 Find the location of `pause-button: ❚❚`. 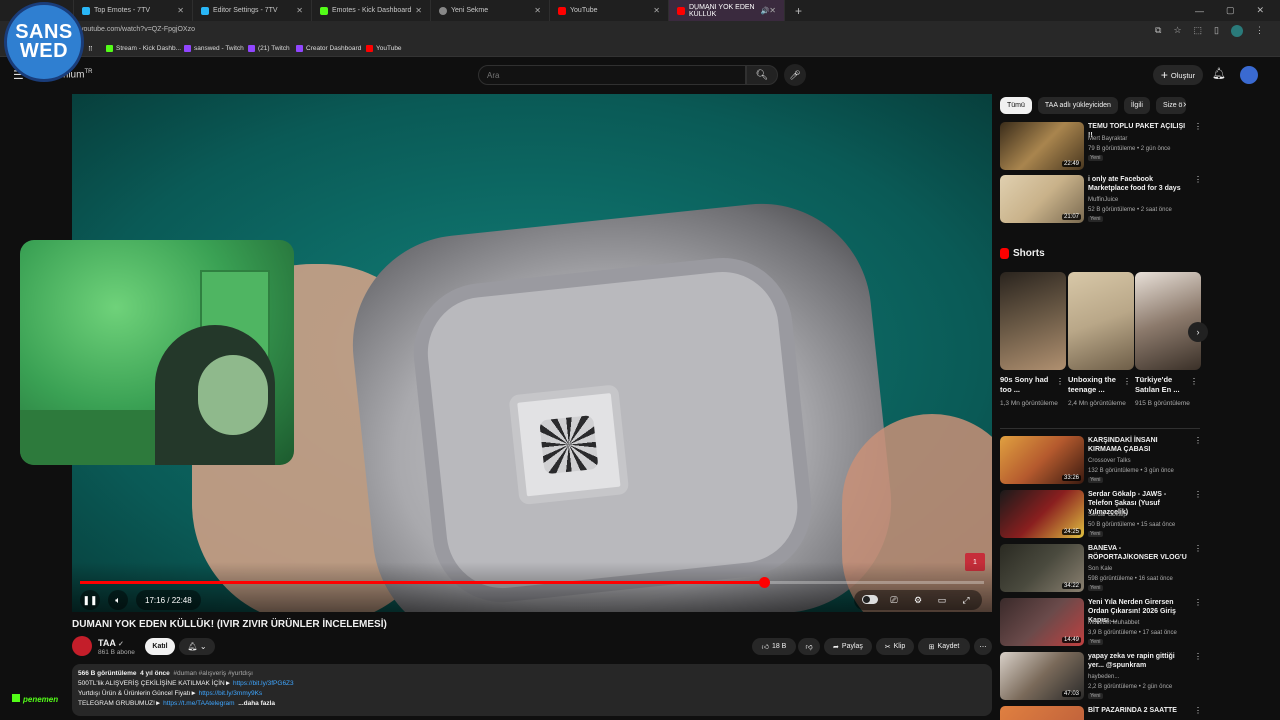

pause-button: ❚❚ is located at coordinates (90, 600).